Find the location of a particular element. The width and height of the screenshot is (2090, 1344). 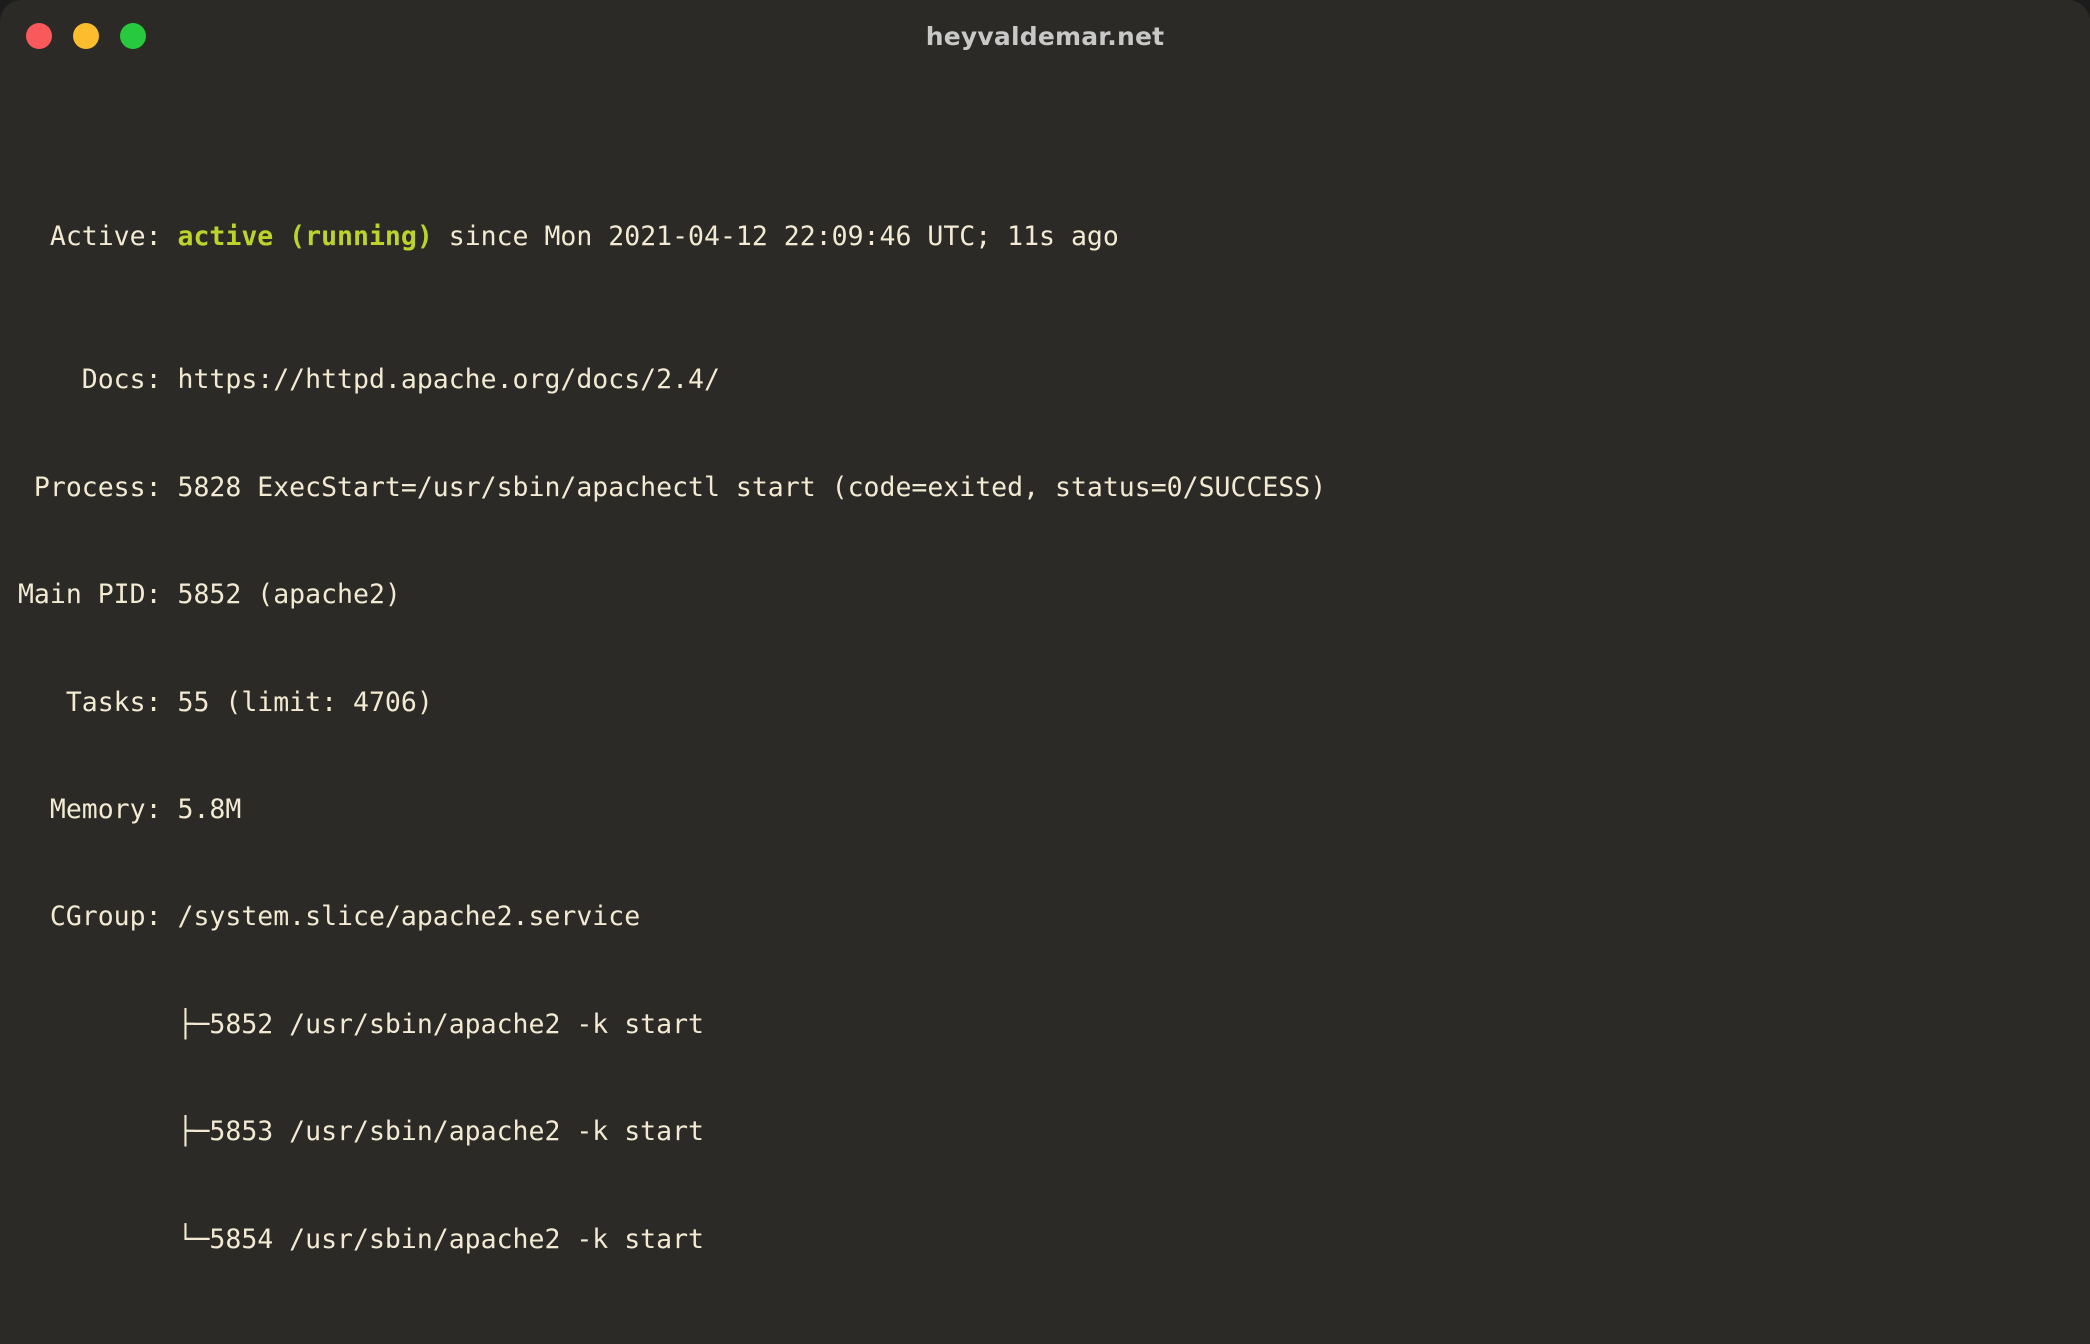

status-line-main-pid: Main PID: 5852 (apache2) is located at coordinates (201, 595).